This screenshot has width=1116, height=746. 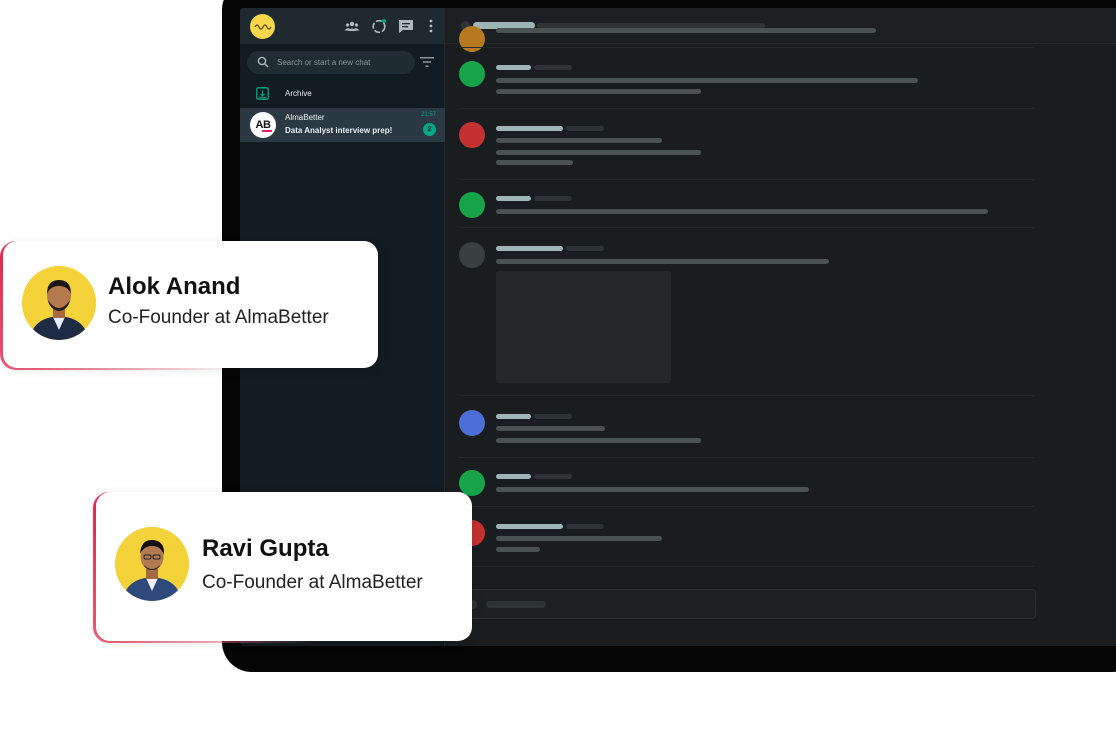 I want to click on profile-card-frame: Ravi Gupta Co-Founder at AlmaBetter, so click(x=282, y=567).